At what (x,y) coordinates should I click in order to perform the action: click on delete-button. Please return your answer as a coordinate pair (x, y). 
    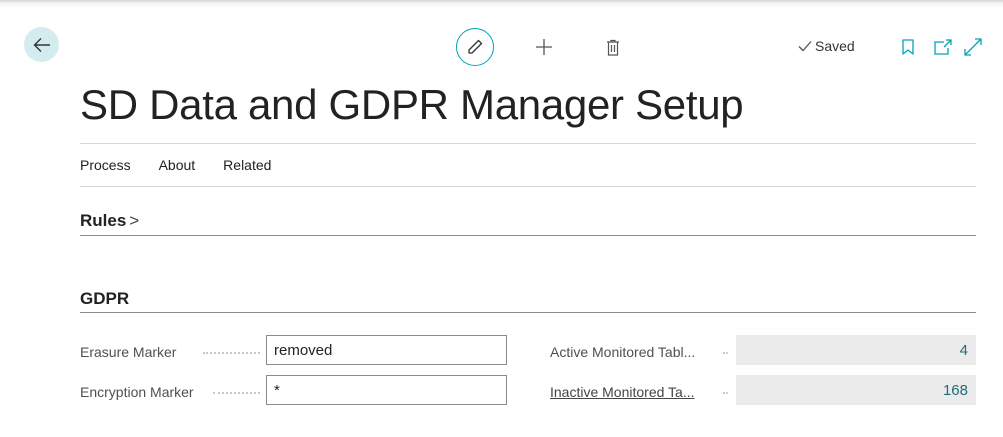
    Looking at the image, I should click on (613, 47).